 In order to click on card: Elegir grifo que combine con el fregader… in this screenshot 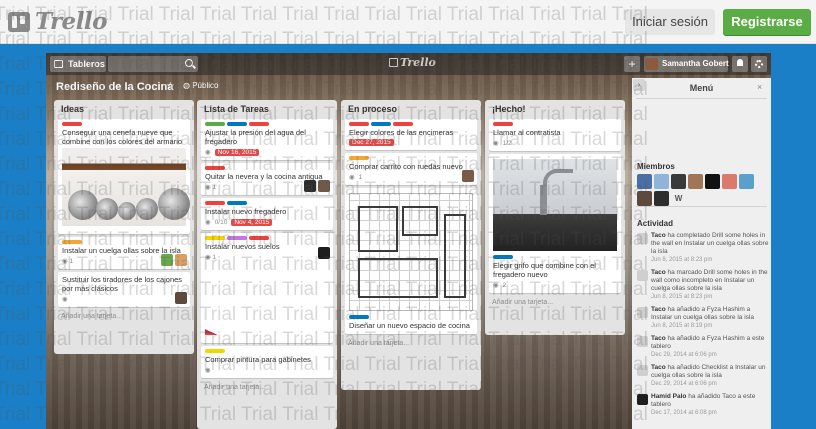, I will do `click(555, 223)`.